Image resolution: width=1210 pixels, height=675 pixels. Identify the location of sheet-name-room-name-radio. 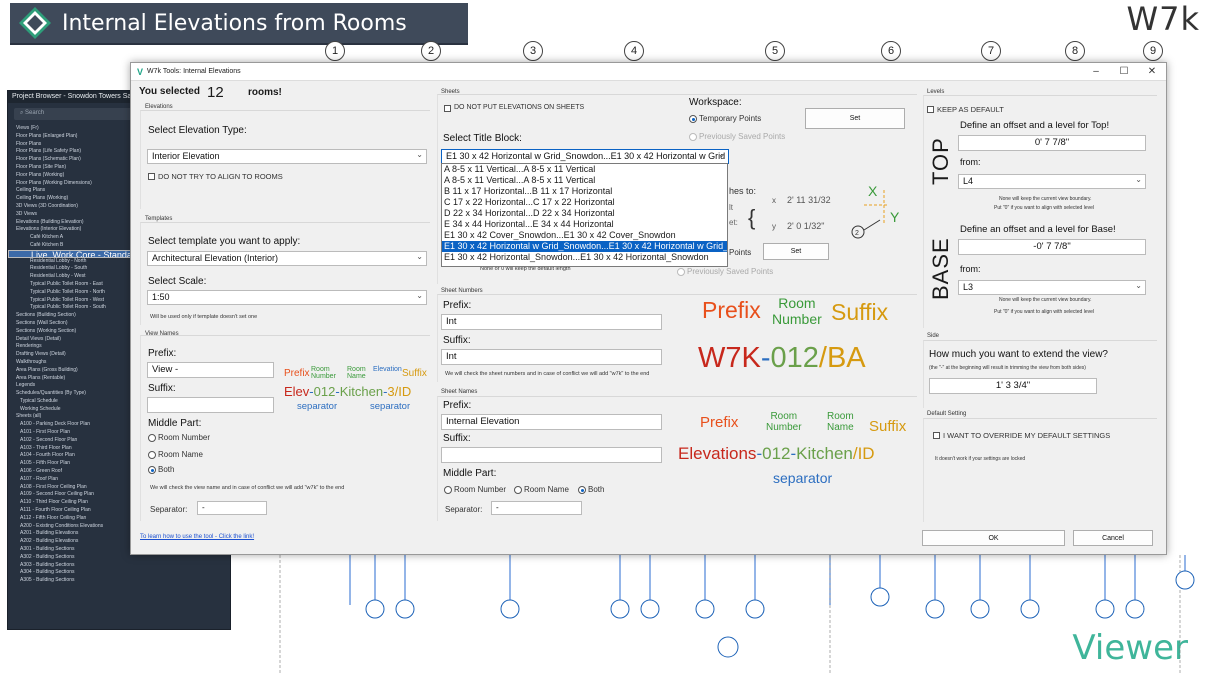
(518, 490).